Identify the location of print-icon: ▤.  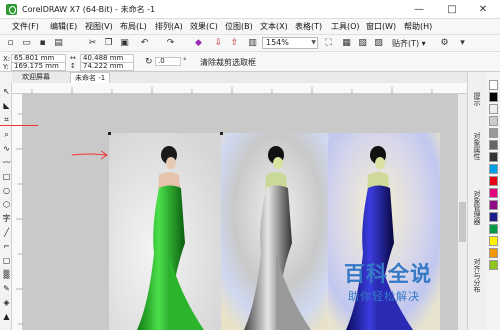
(58, 43).